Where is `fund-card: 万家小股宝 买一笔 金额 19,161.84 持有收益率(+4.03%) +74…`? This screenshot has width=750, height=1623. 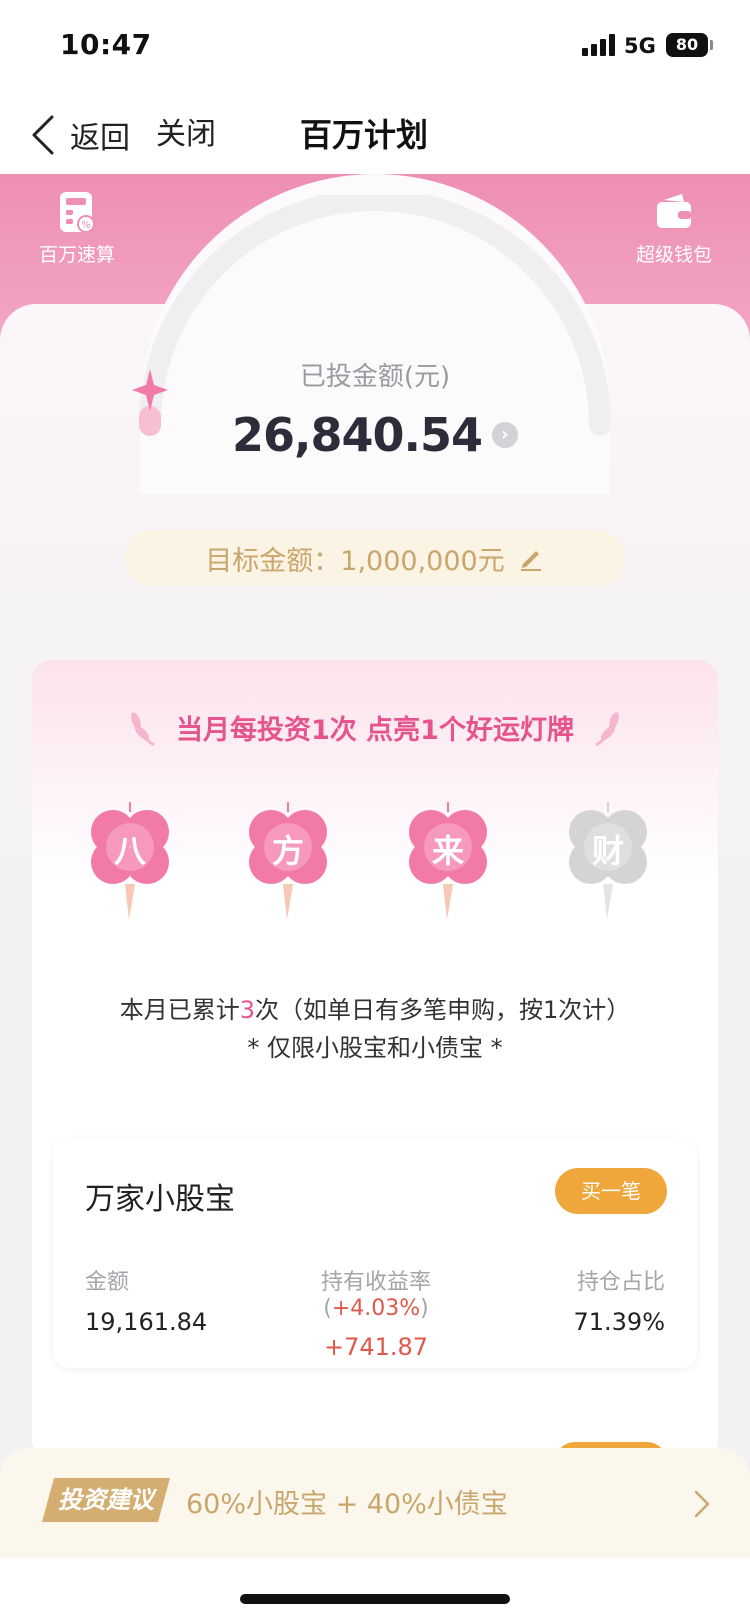 fund-card: 万家小股宝 买一笔 金额 19,161.84 持有收益率(+4.03%) +74… is located at coordinates (375, 1253).